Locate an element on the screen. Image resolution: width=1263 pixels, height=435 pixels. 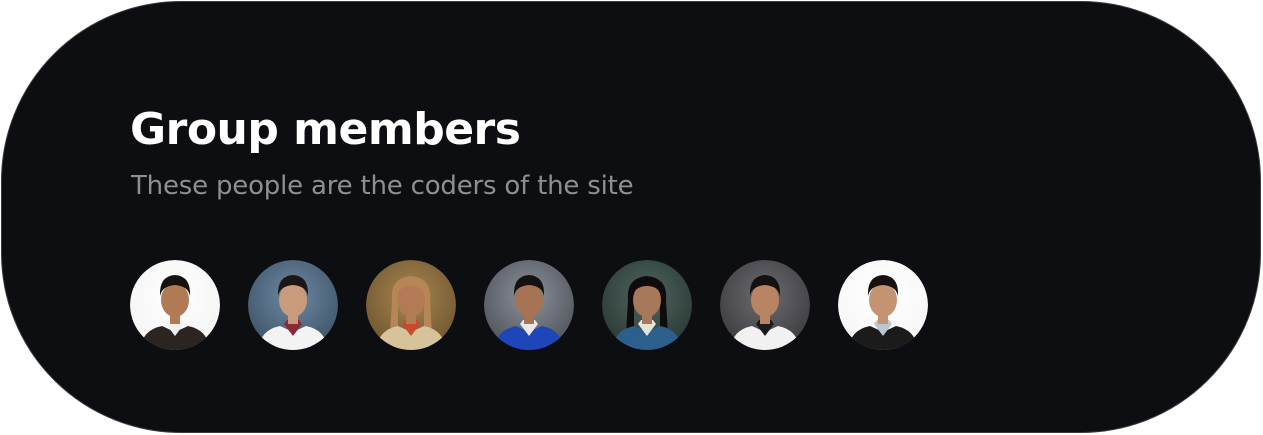
section-subtitle: These people are the coders of the site is located at coordinates (382, 186).